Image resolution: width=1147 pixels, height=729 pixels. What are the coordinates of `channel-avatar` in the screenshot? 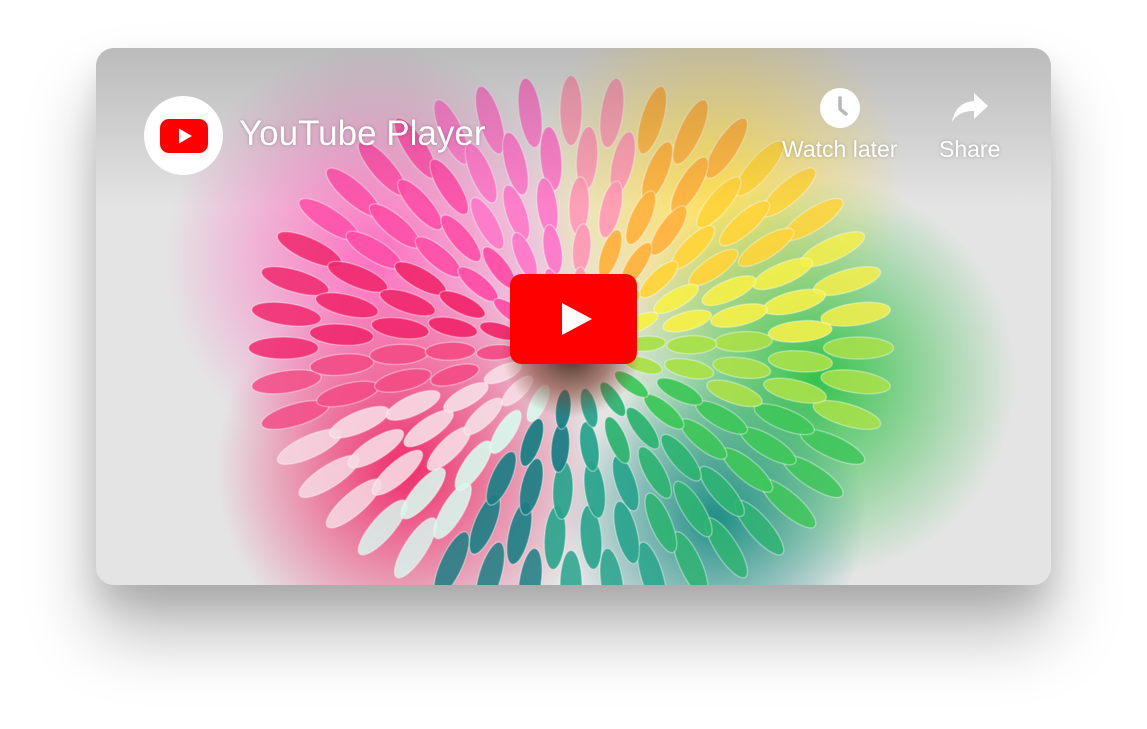 It's located at (183, 135).